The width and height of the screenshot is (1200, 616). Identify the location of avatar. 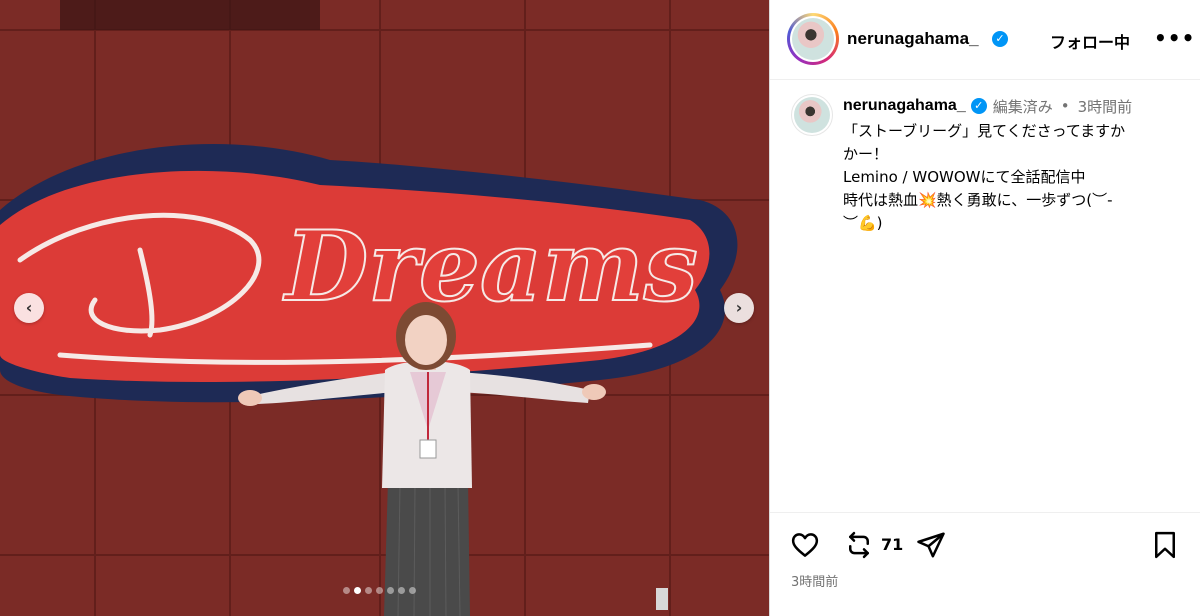
(813, 39).